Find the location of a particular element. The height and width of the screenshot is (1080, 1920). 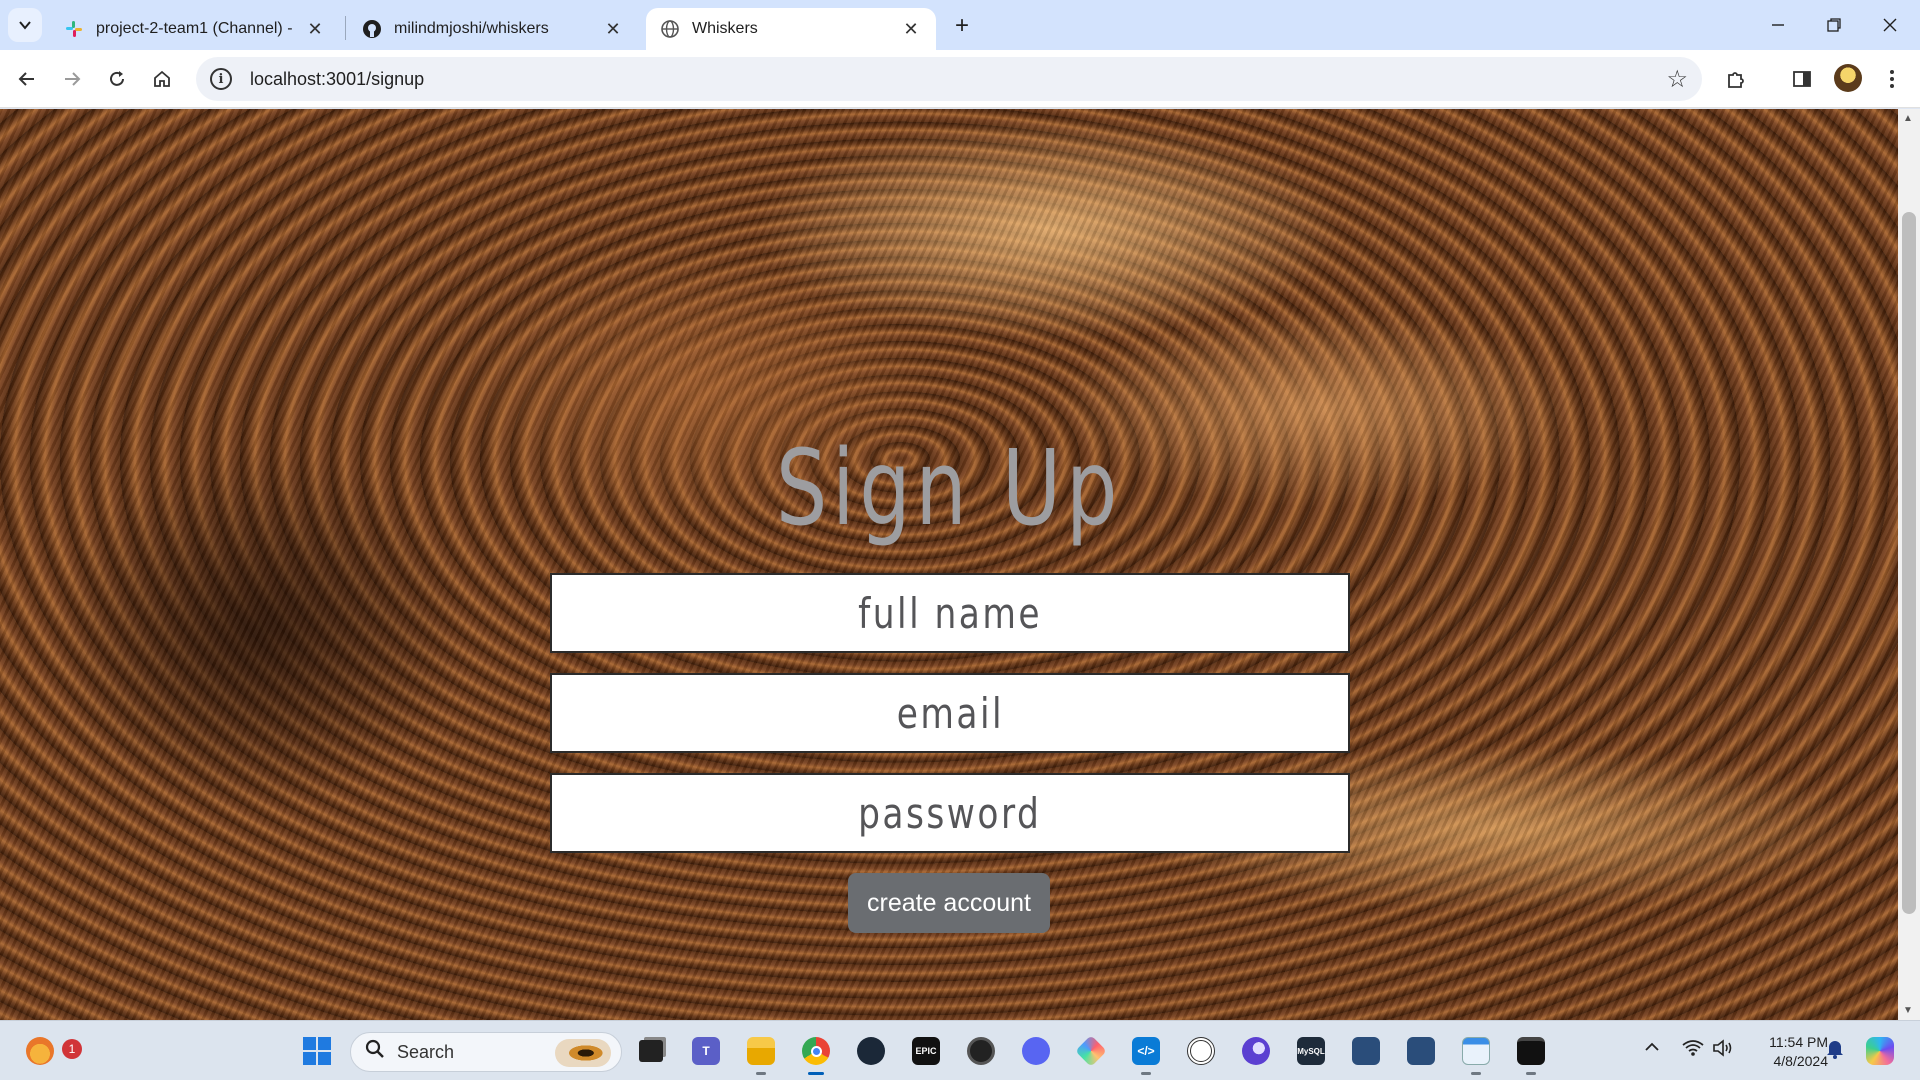

vscode-icon: </> is located at coordinates (1146, 1053).